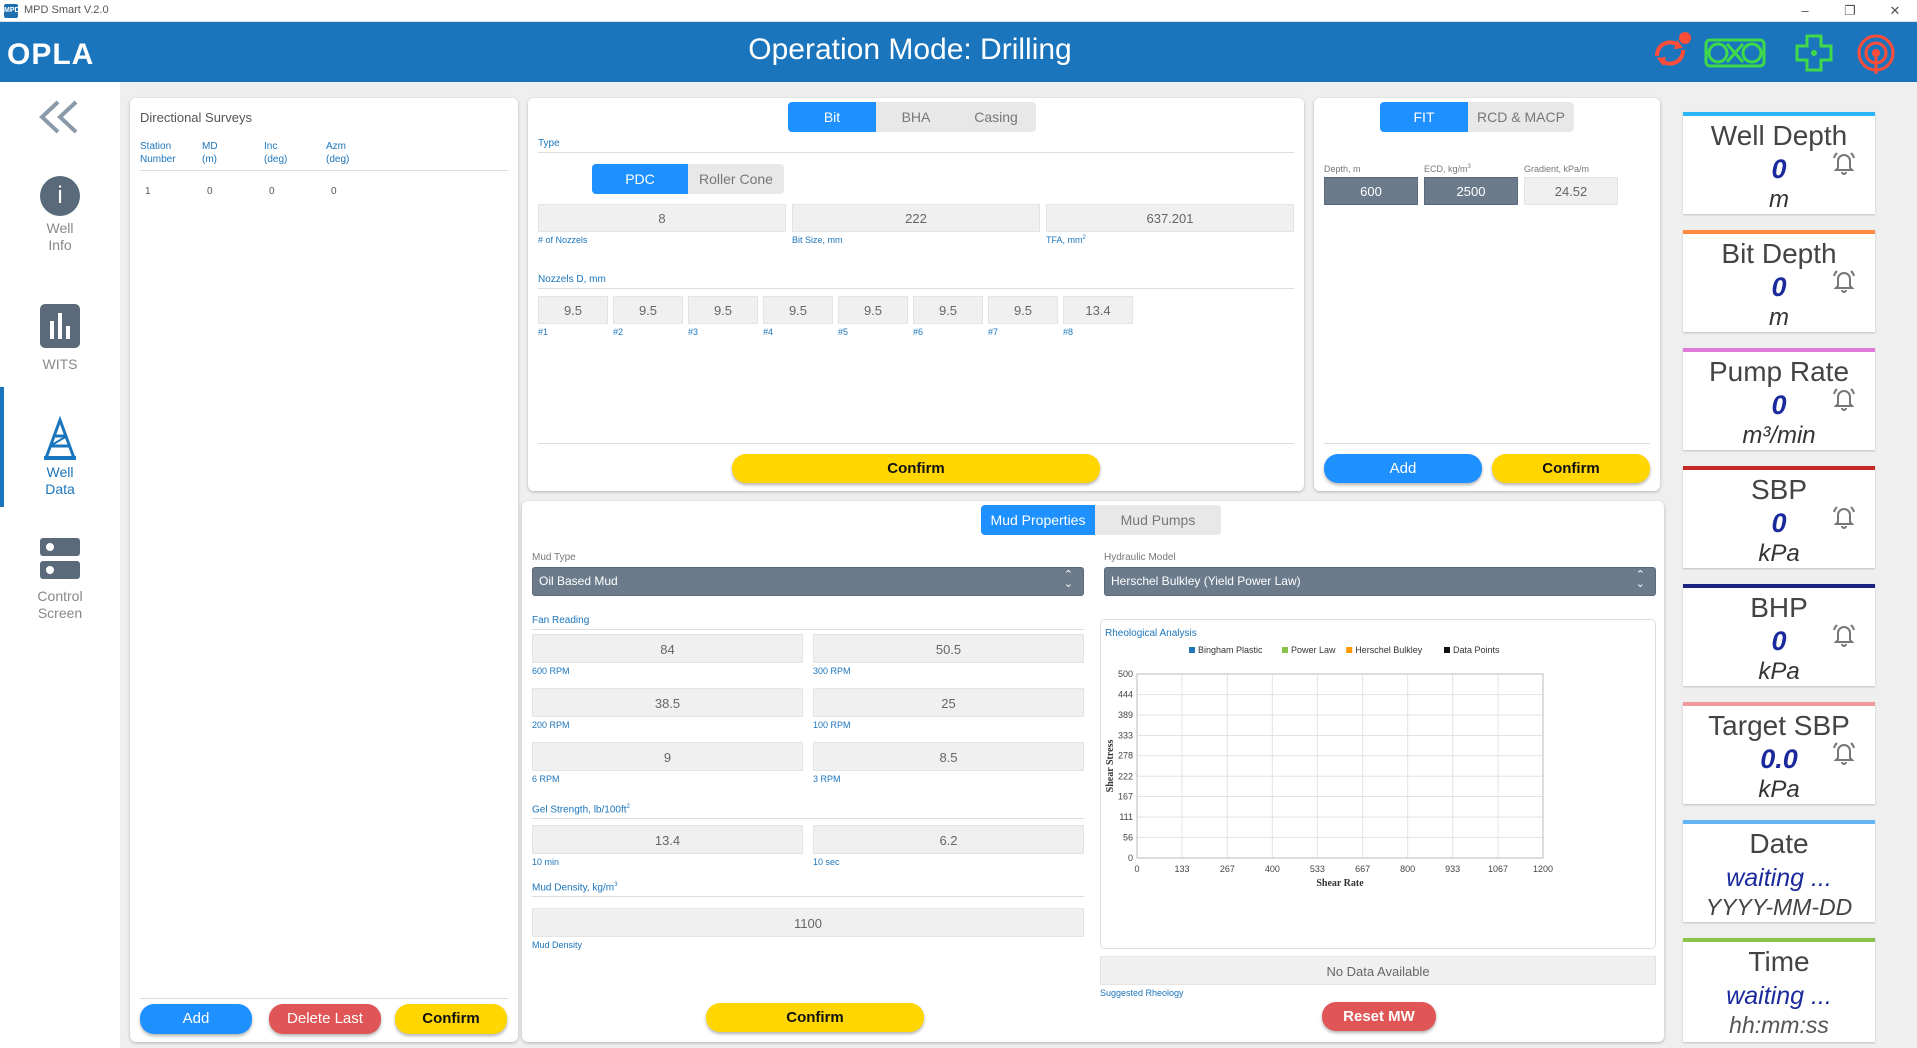 The width and height of the screenshot is (1917, 1048). What do you see at coordinates (561, 620) in the screenshot?
I see `fan-reading-label: Fan Reading` at bounding box center [561, 620].